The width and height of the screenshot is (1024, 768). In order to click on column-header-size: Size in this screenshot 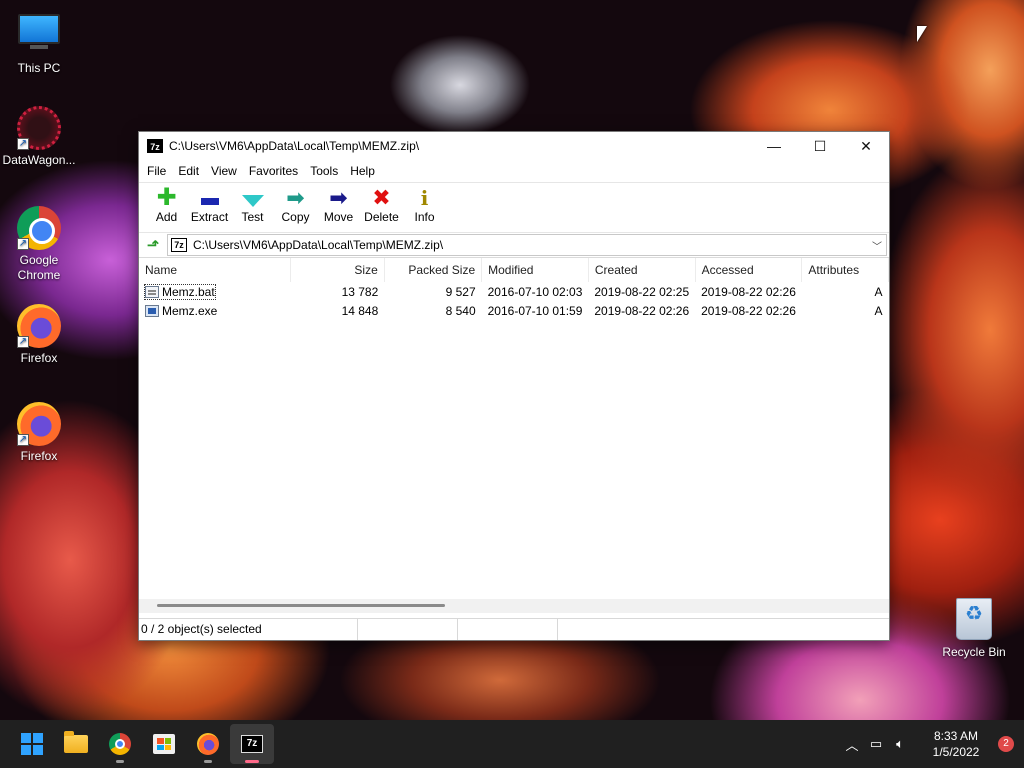, I will do `click(337, 270)`.